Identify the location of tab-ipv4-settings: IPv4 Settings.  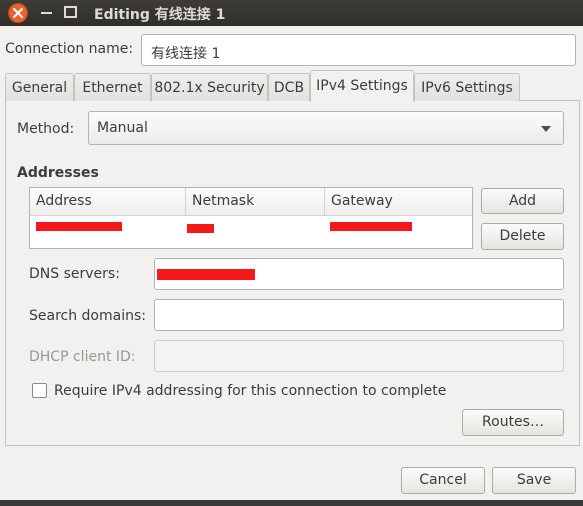
(362, 86).